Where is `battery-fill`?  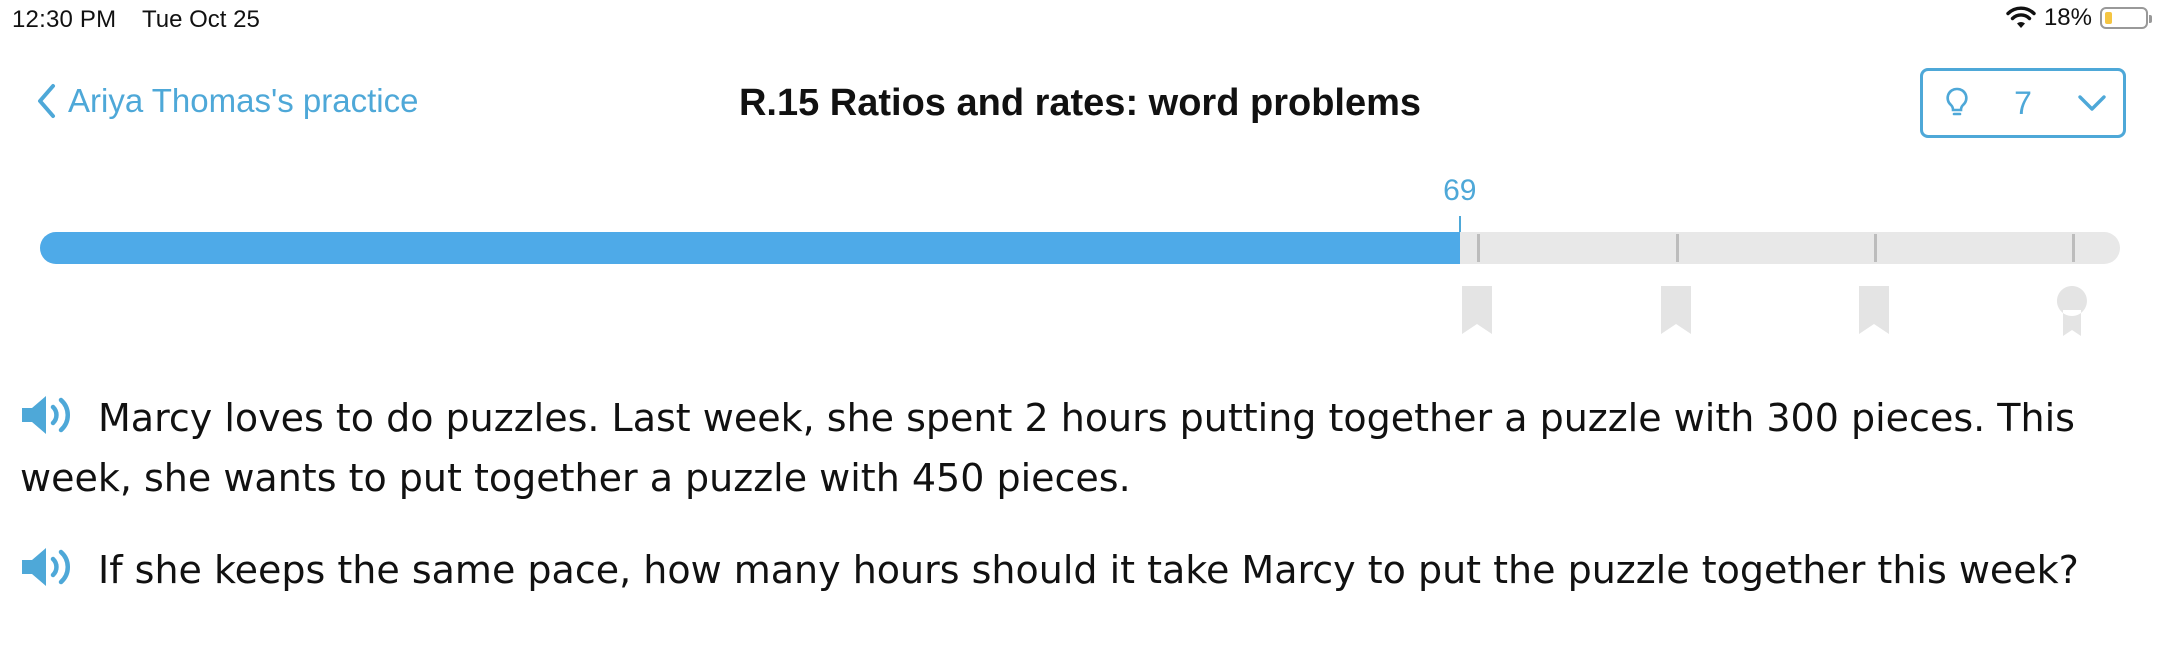
battery-fill is located at coordinates (2108, 18).